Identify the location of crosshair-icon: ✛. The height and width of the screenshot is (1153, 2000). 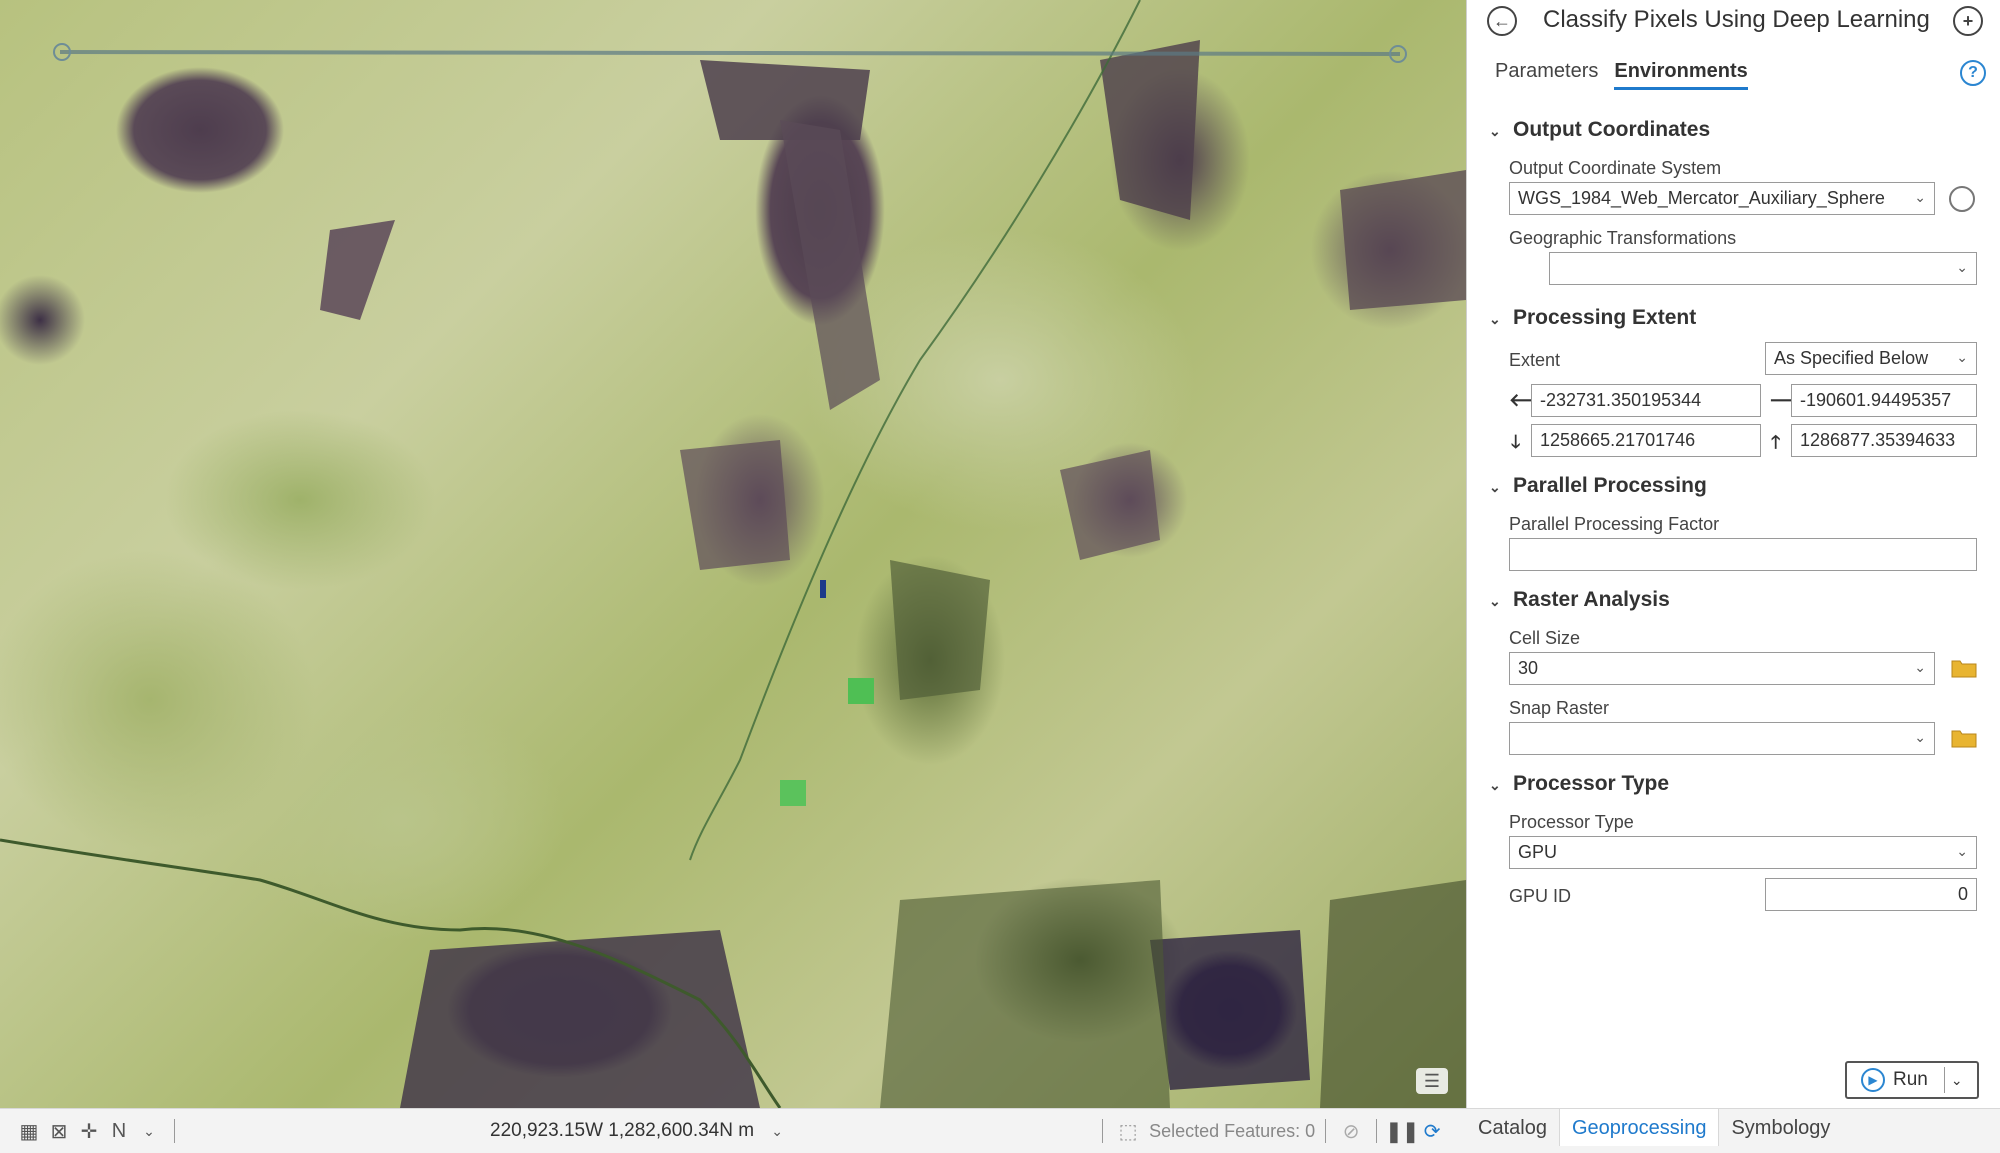
(89, 1131).